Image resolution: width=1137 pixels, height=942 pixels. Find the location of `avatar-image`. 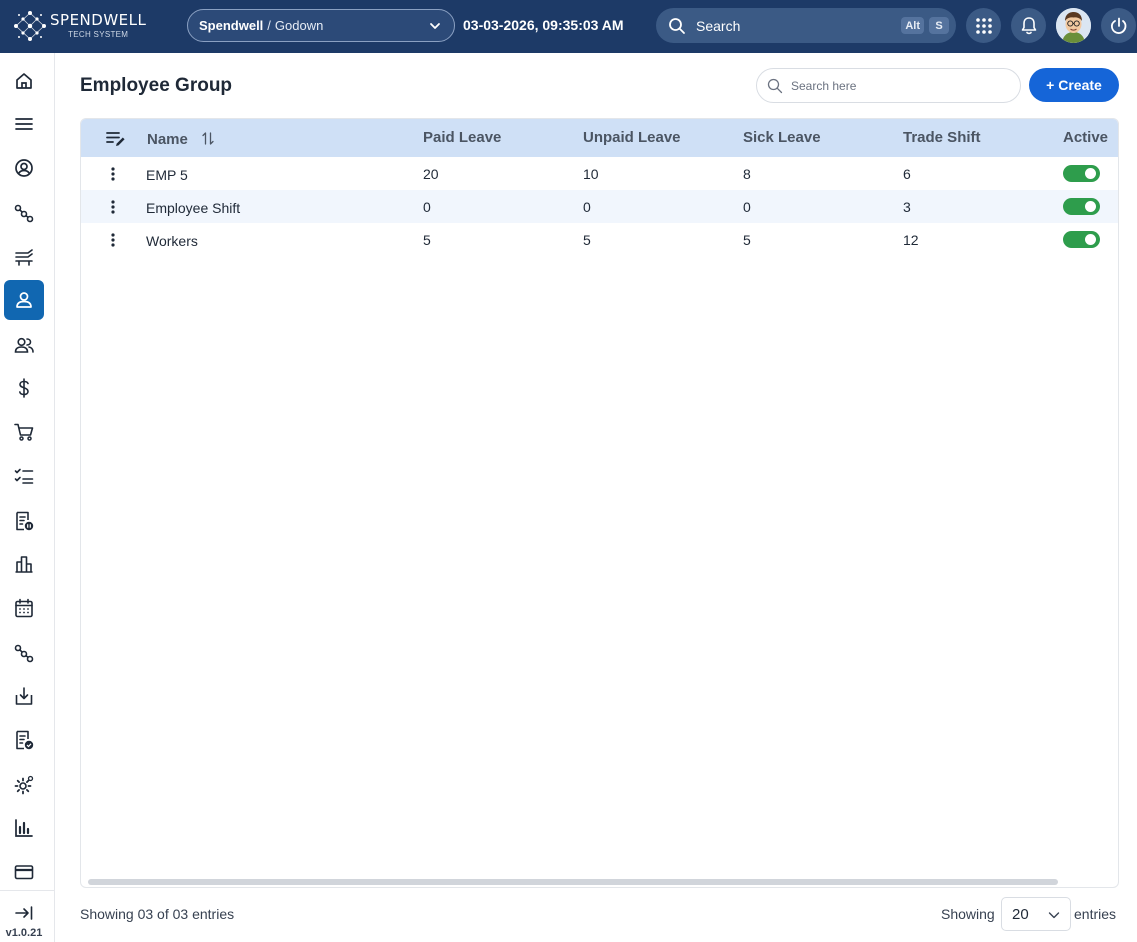

avatar-image is located at coordinates (1073, 25).